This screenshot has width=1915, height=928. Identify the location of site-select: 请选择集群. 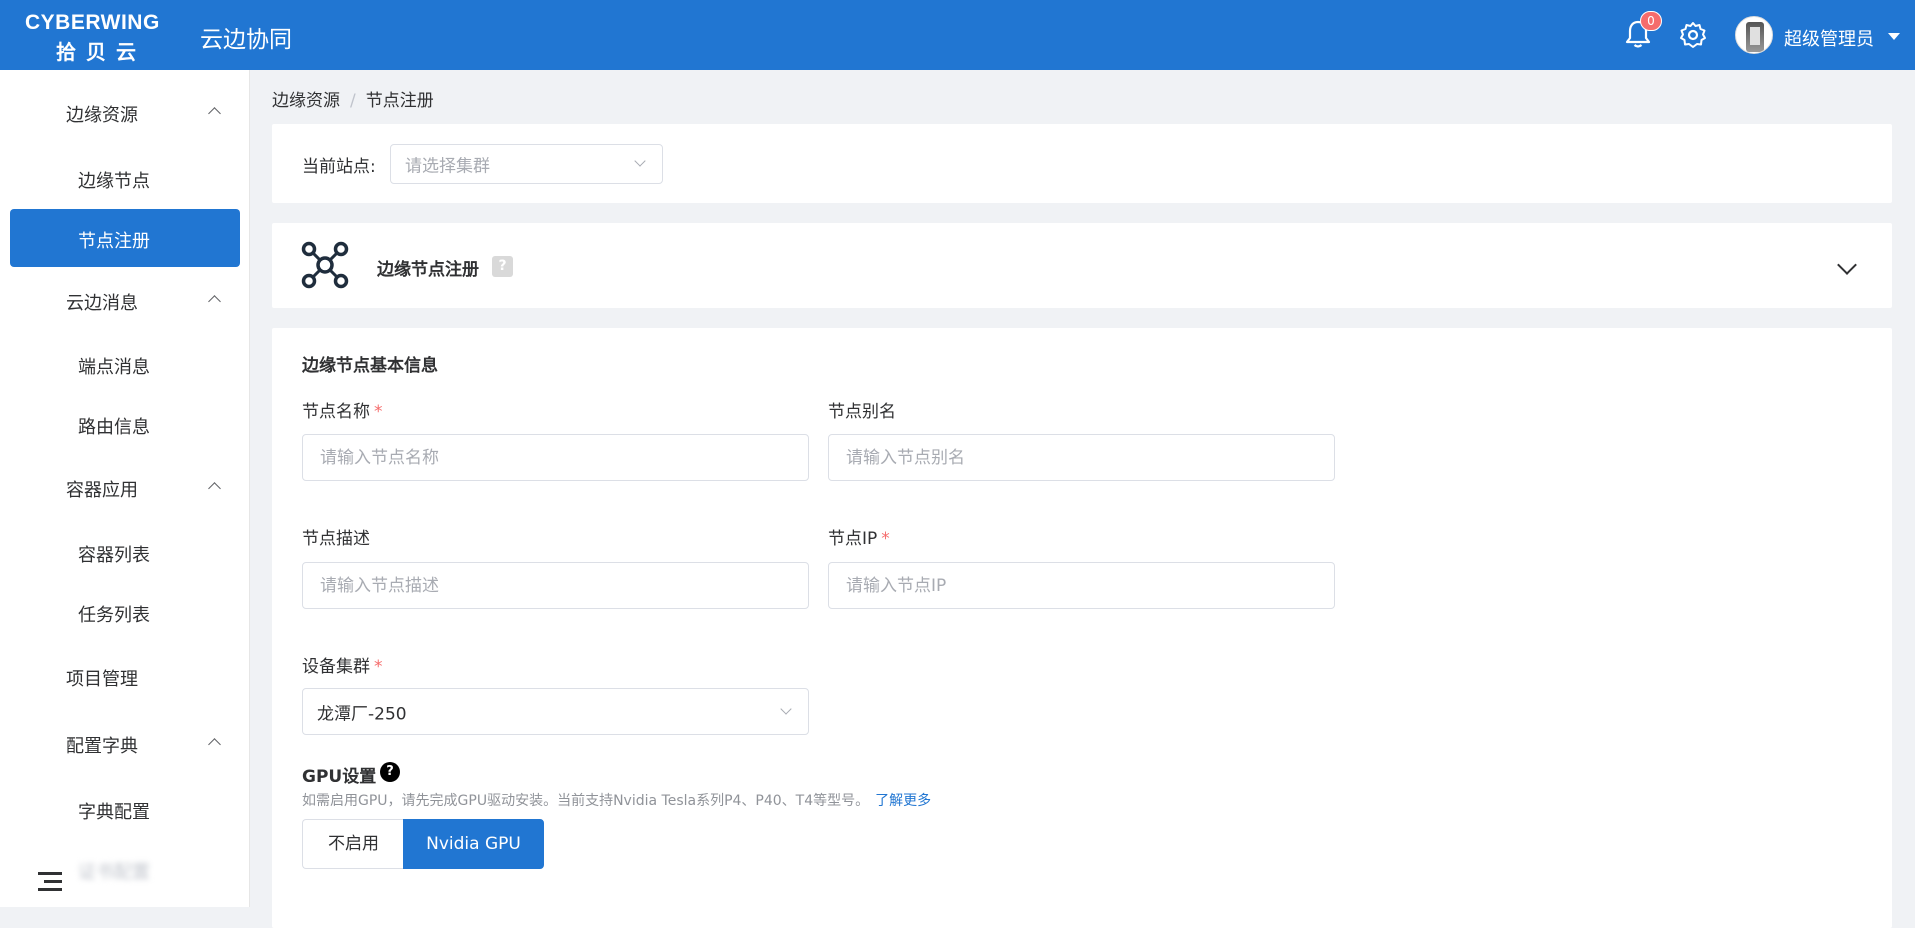
(526, 164).